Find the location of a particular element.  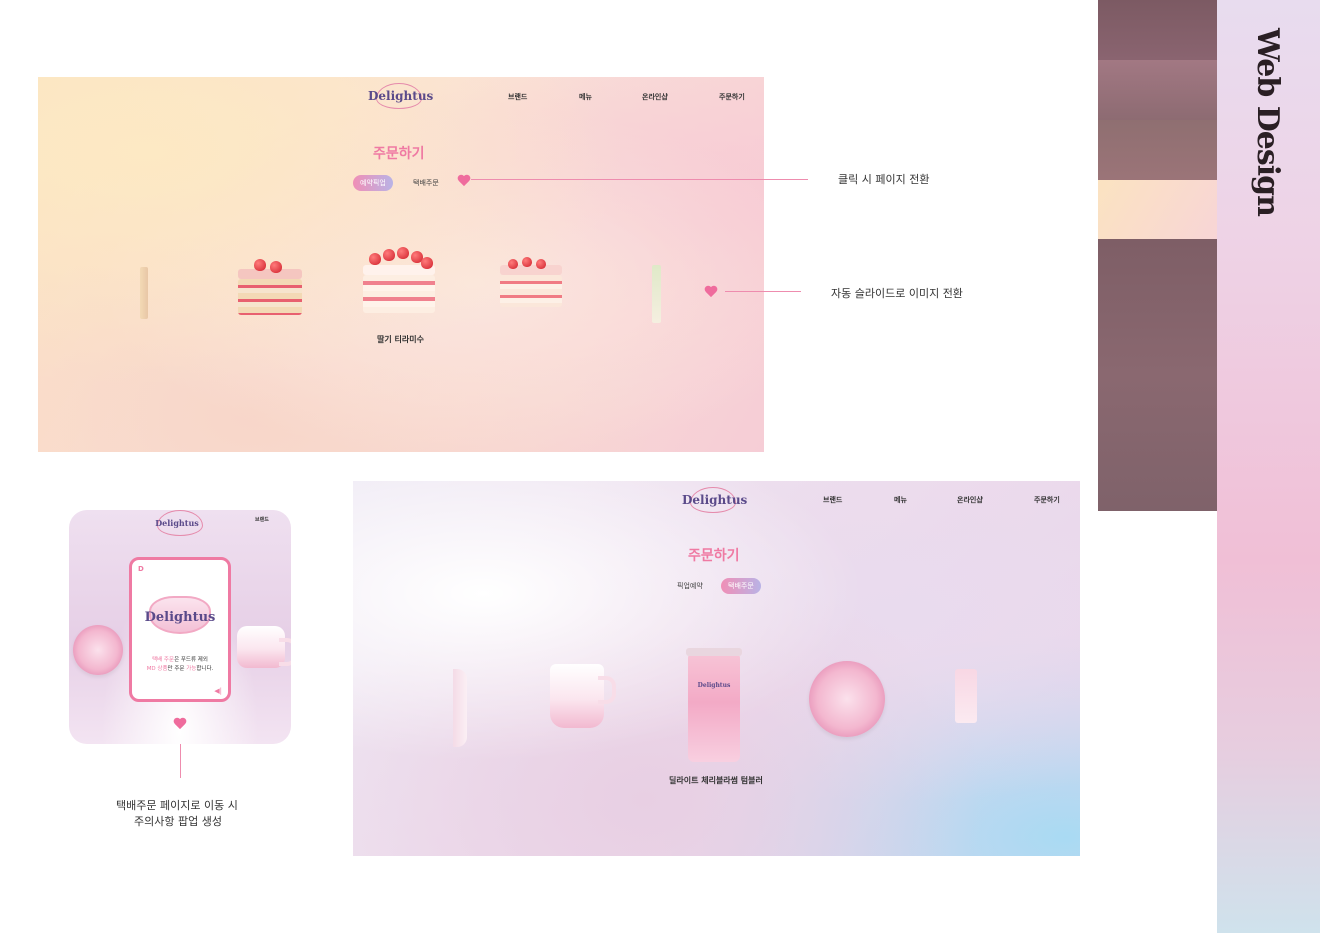

brand-mark-icon: D is located at coordinates (141, 569).